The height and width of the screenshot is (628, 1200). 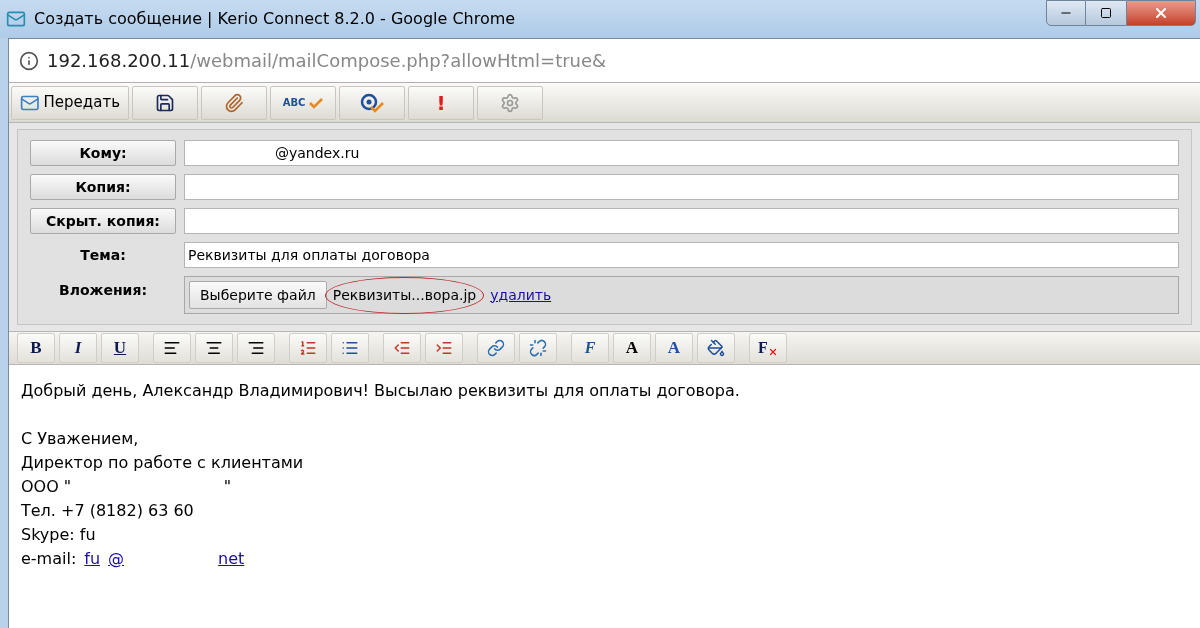 I want to click on text-color-button: A, so click(x=674, y=348).